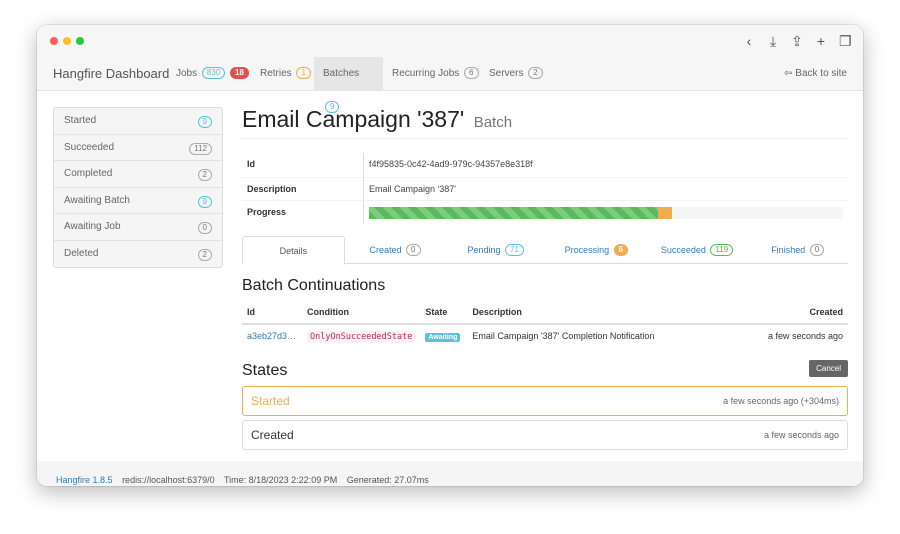  What do you see at coordinates (828, 368) in the screenshot?
I see `cancel-button: Cancel` at bounding box center [828, 368].